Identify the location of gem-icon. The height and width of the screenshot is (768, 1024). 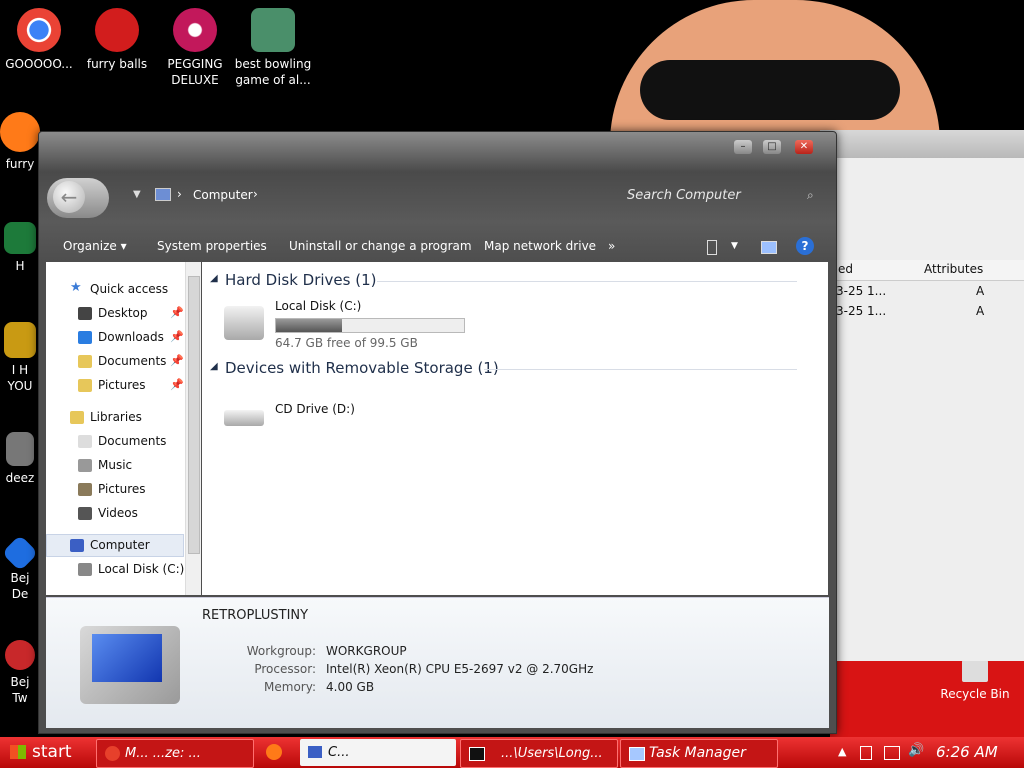
(20, 553).